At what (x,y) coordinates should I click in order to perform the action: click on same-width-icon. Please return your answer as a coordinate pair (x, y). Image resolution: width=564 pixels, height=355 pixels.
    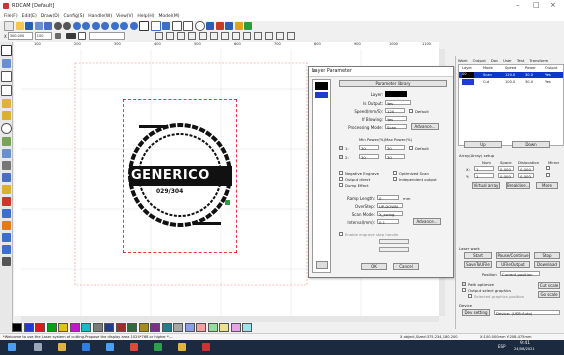
    Looking at the image, I should click on (225, 36).